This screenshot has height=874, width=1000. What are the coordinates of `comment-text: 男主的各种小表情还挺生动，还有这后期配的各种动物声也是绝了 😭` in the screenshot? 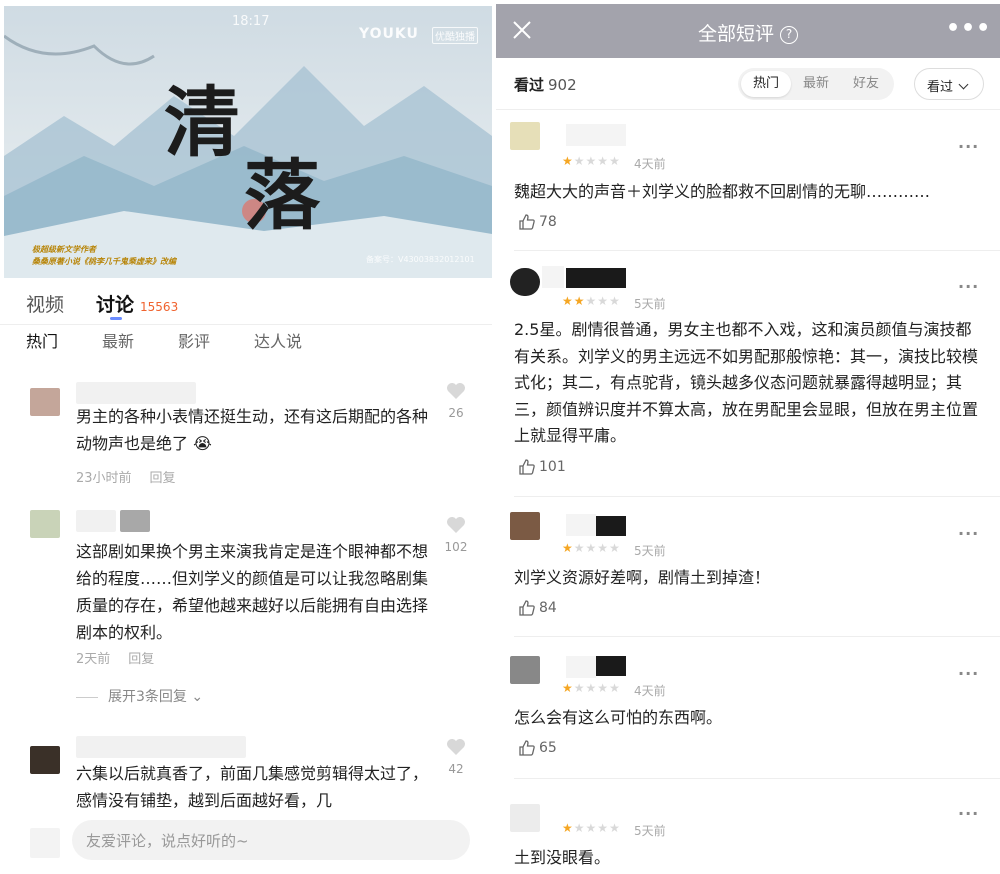 It's located at (252, 430).